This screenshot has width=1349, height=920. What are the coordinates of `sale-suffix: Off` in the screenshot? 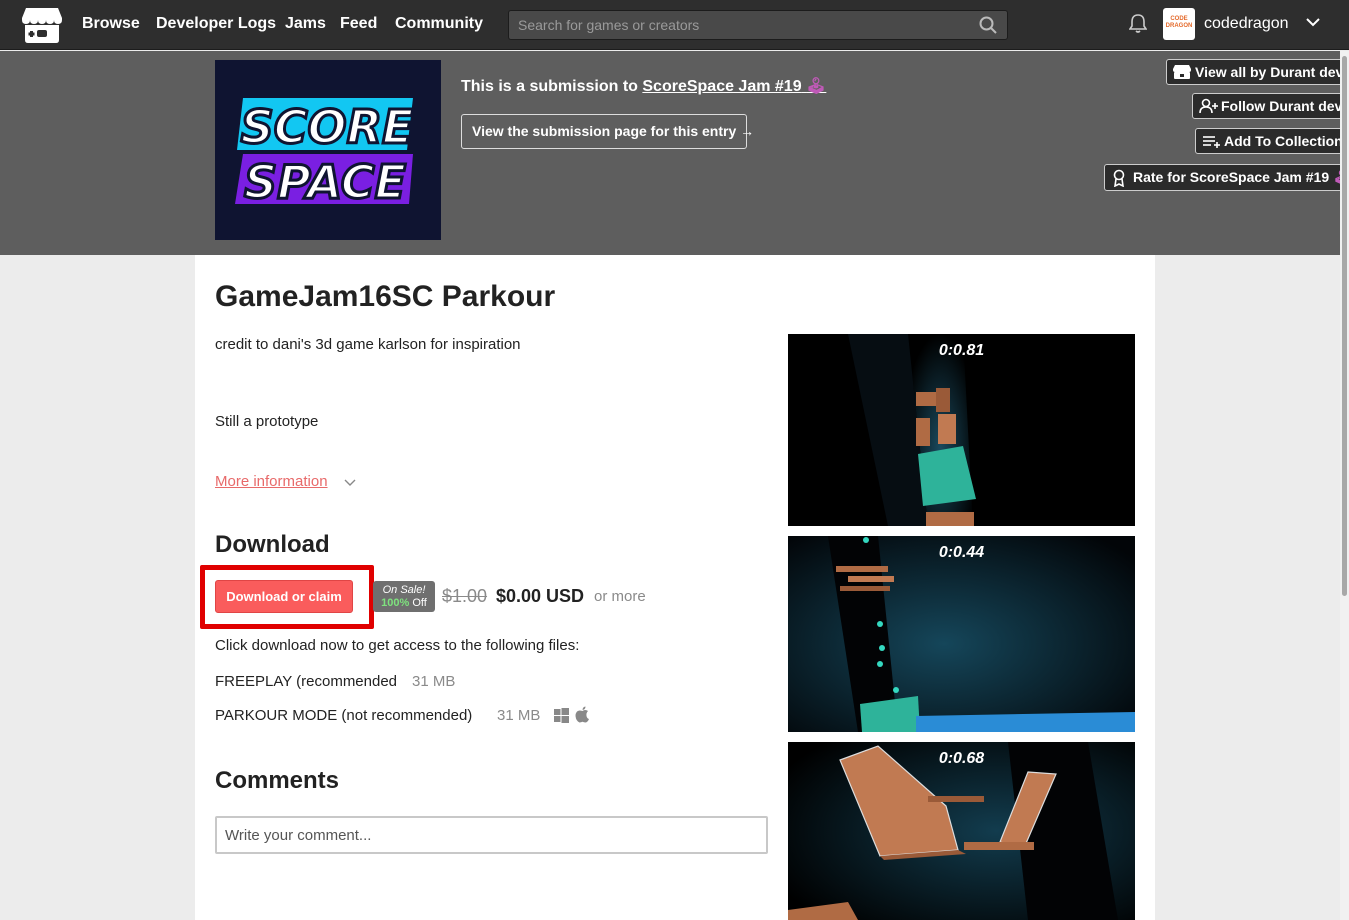 It's located at (419, 603).